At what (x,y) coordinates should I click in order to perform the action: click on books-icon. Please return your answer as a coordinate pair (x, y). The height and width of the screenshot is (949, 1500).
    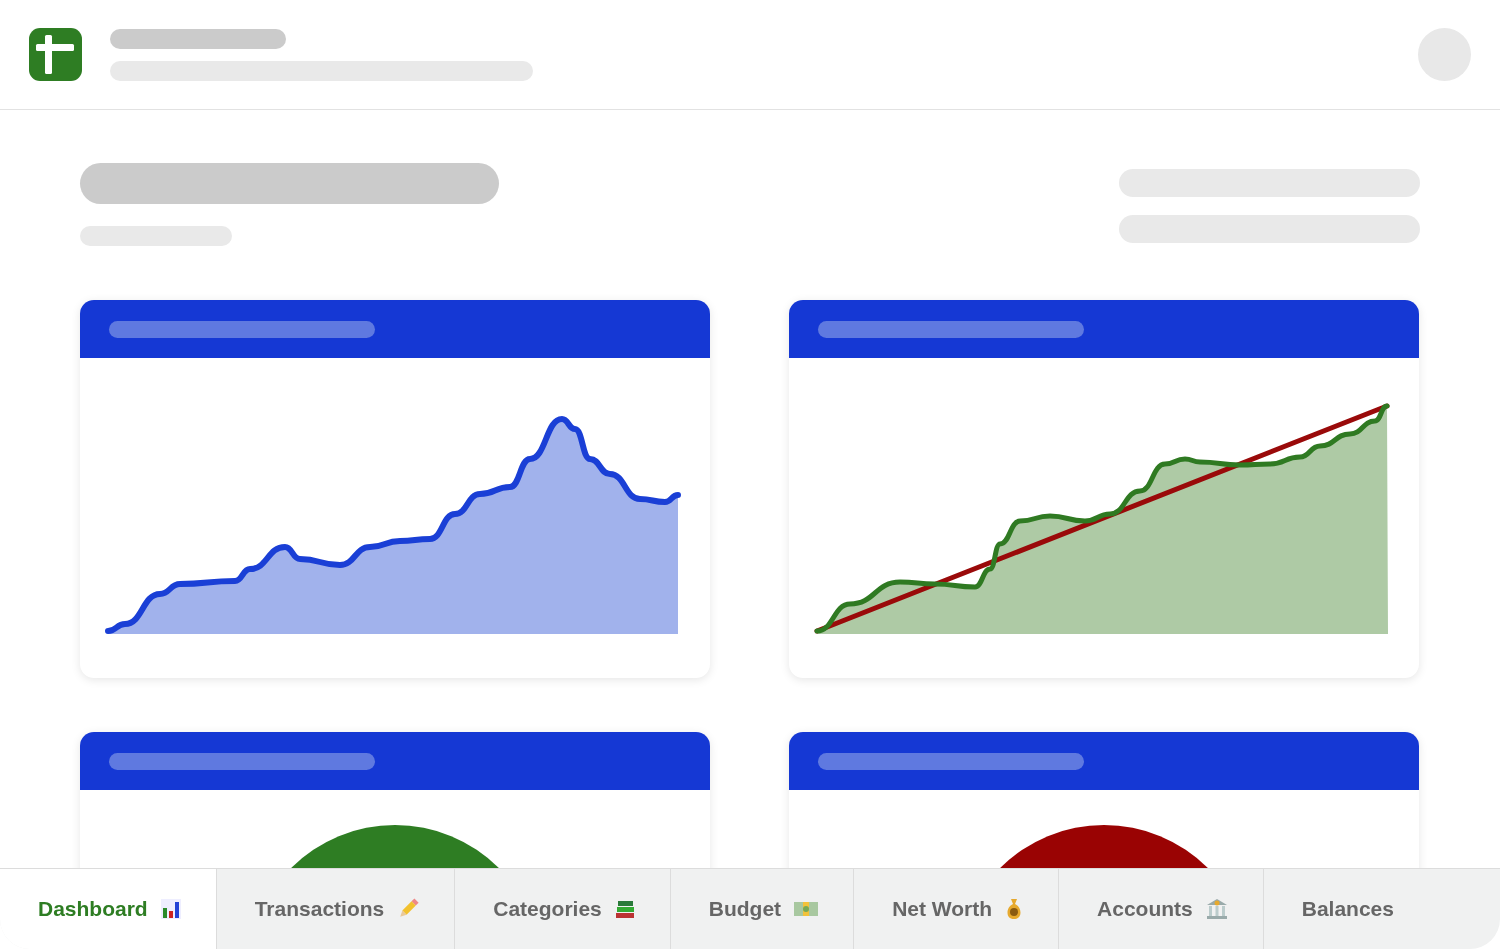
    Looking at the image, I should click on (624, 909).